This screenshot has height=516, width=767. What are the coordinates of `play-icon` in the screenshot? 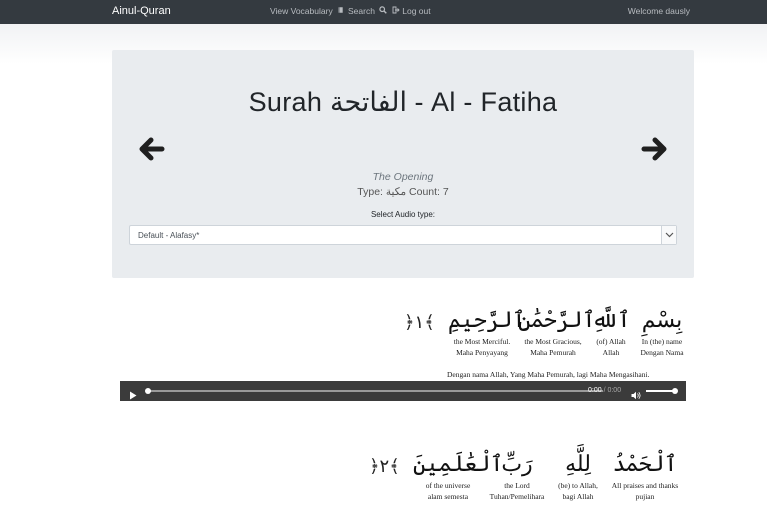 It's located at (133, 396).